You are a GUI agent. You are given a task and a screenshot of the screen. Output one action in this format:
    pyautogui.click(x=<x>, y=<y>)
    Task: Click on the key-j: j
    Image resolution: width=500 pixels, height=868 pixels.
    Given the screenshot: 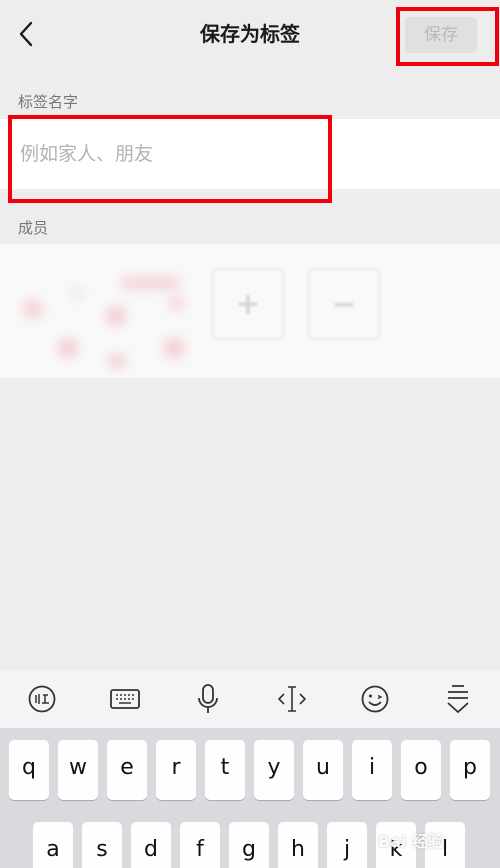 What is the action you would take?
    pyautogui.click(x=347, y=845)
    